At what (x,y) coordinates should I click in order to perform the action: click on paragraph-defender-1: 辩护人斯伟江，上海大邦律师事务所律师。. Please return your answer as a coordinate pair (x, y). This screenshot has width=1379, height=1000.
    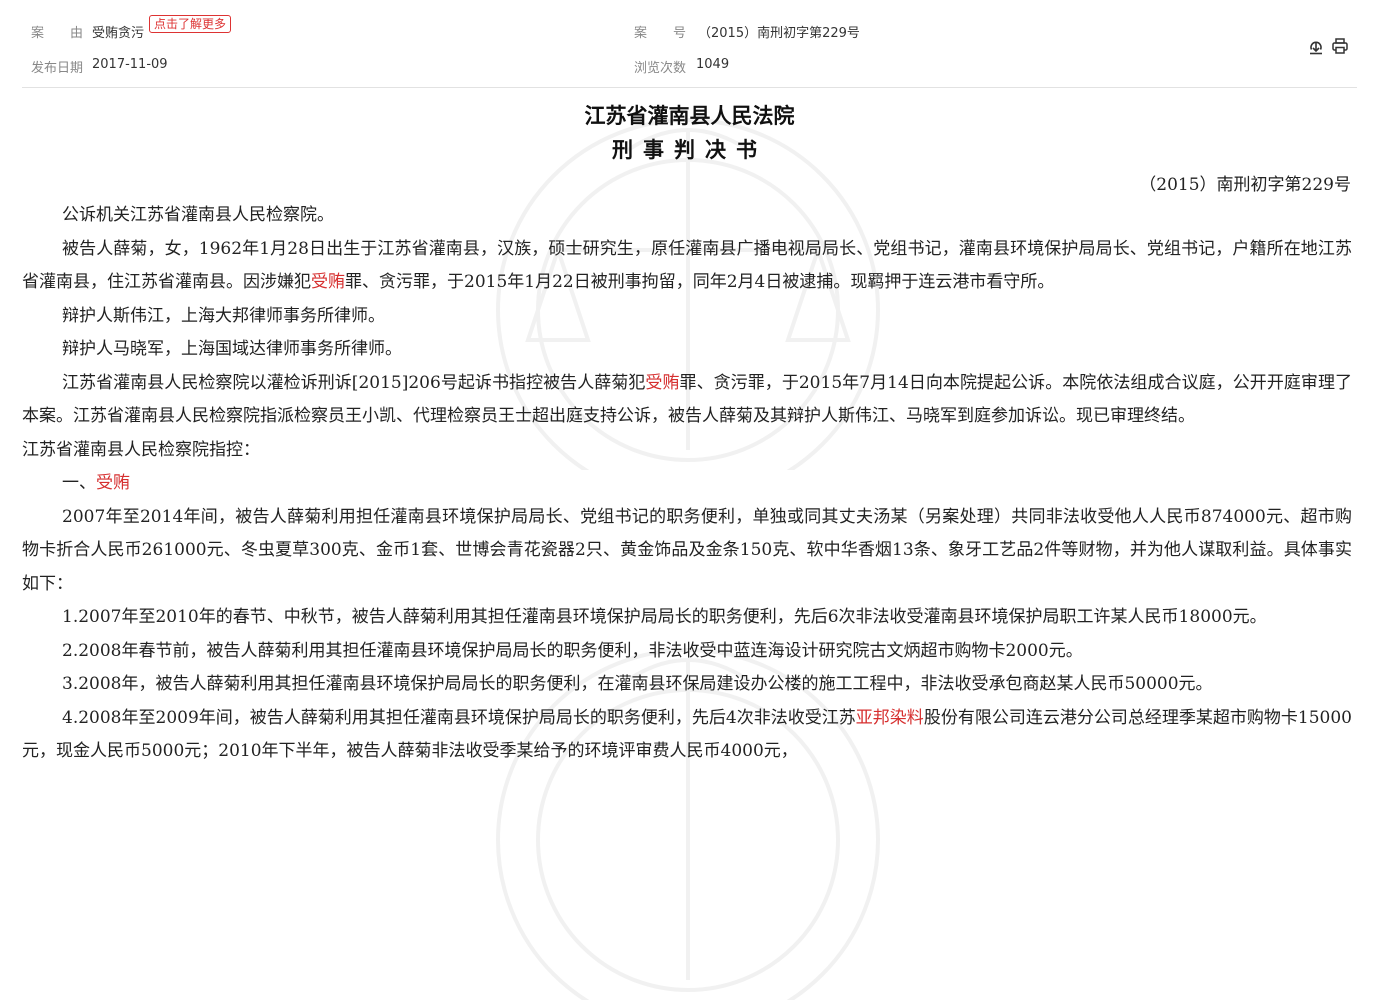
    Looking at the image, I should click on (223, 315).